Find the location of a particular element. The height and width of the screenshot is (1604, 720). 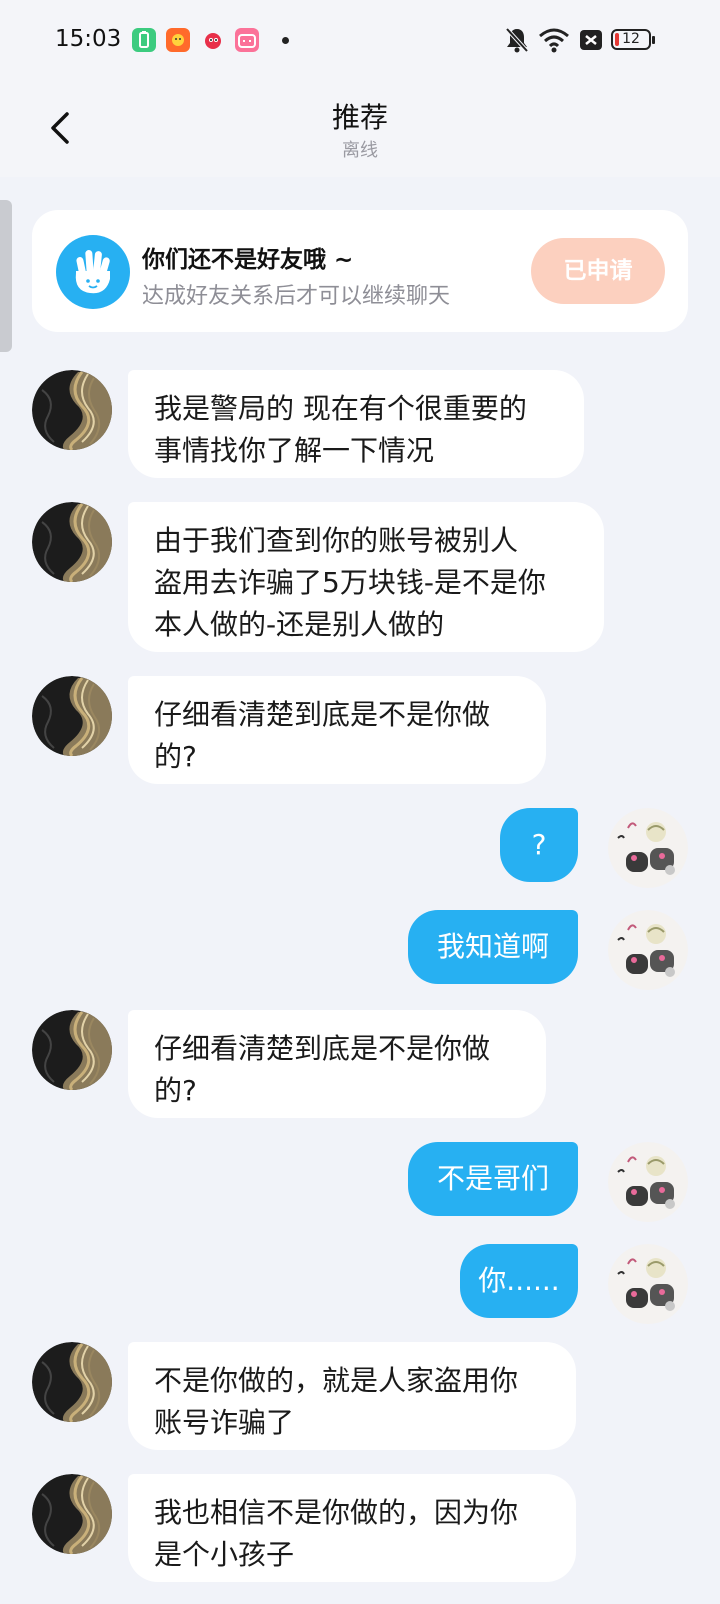

status-bar: 15:03 12 is located at coordinates (360, 41).